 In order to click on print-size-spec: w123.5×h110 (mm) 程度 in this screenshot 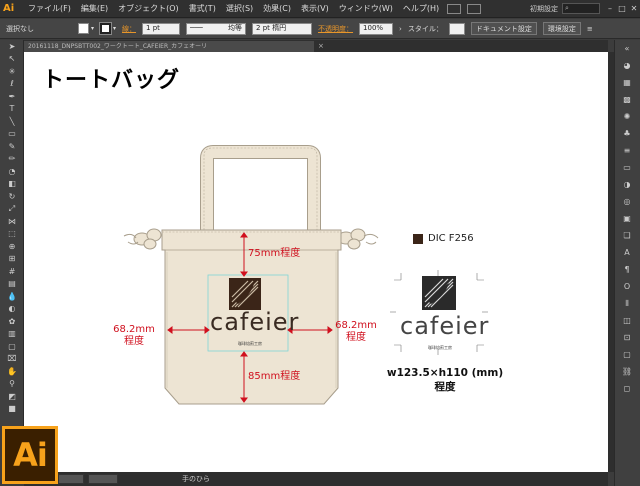, I will do `click(445, 380)`.